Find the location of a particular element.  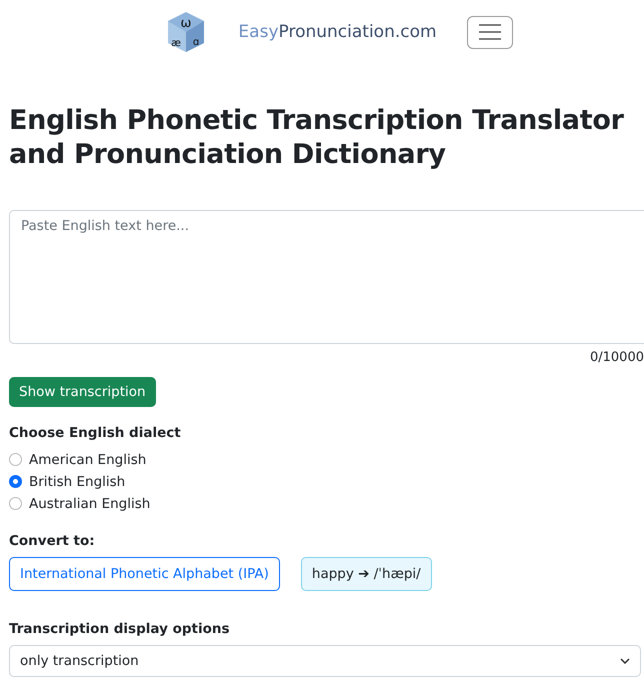

convert-label: Convert to: is located at coordinates (52, 540).